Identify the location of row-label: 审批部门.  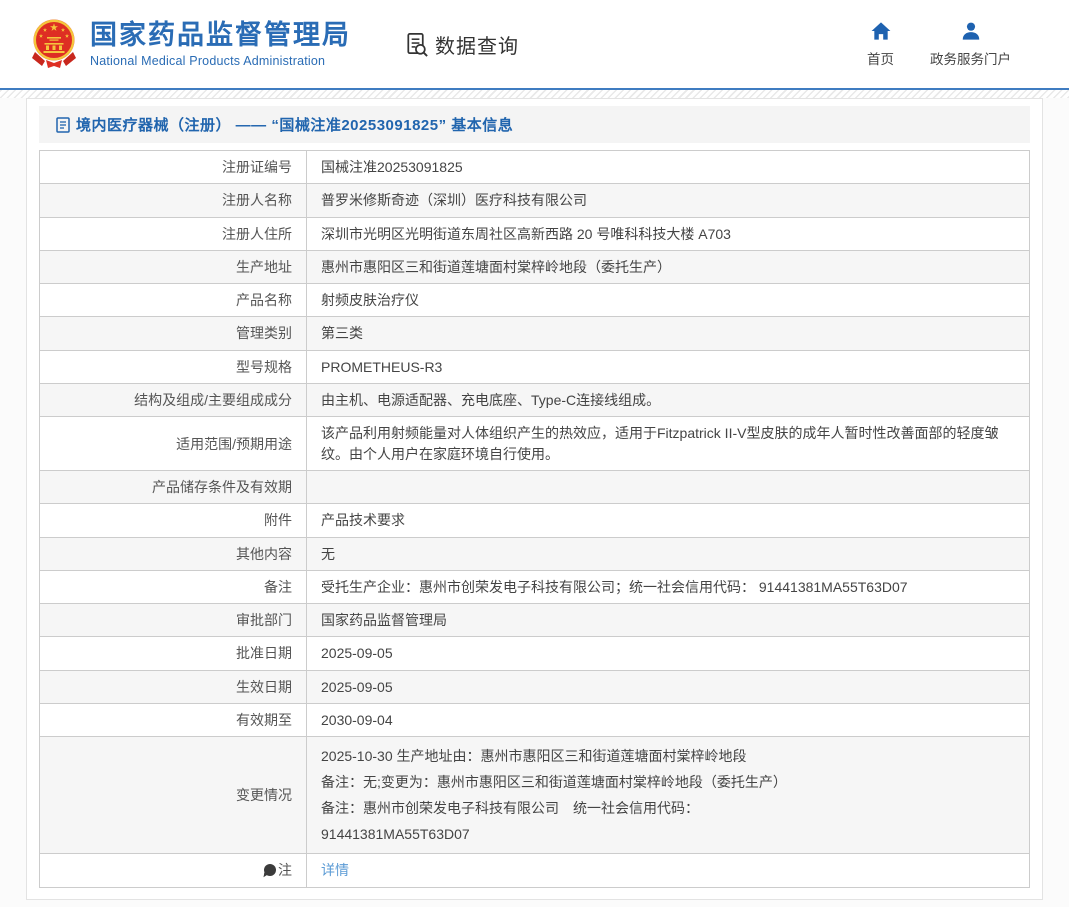
(173, 620).